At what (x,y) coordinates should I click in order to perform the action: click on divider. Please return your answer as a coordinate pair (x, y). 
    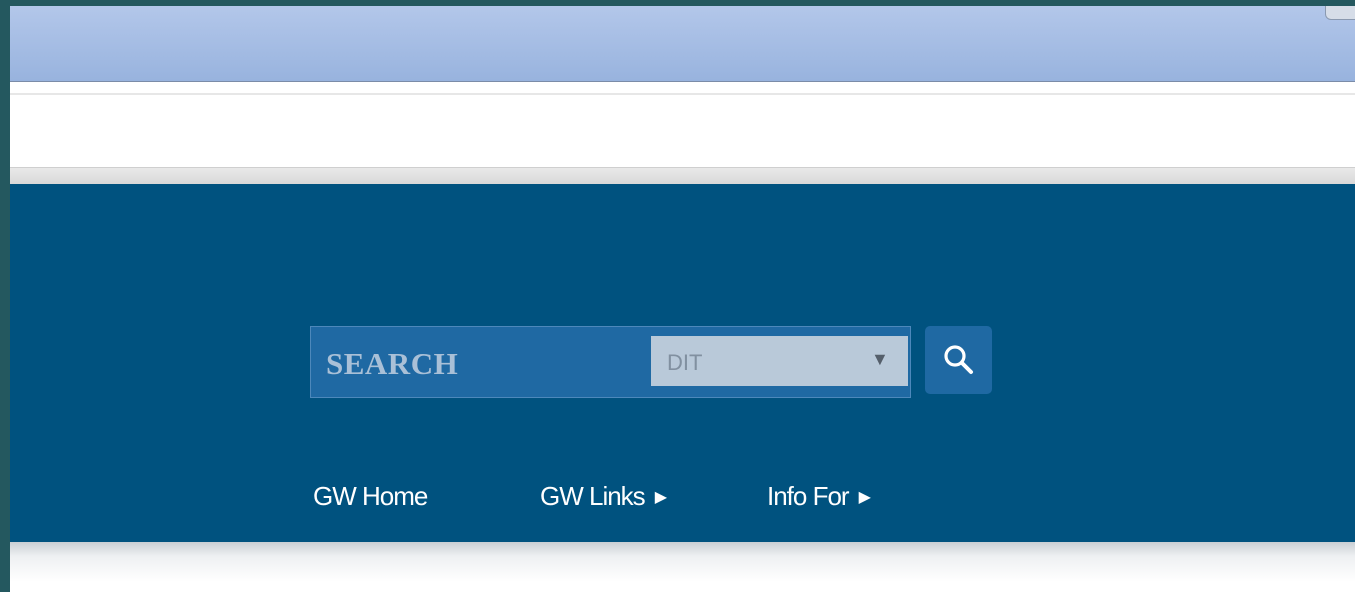
    Looking at the image, I should click on (682, 94).